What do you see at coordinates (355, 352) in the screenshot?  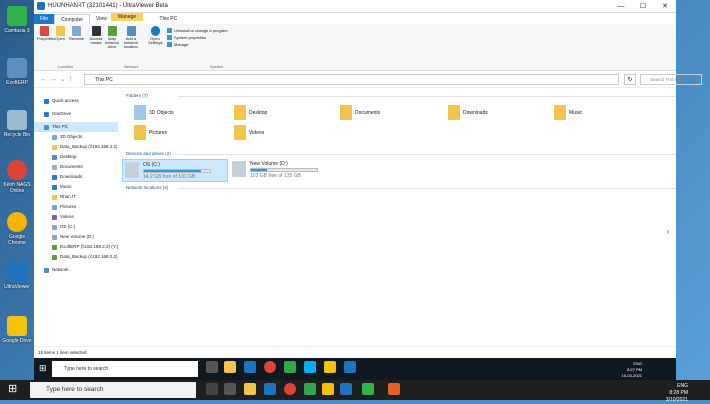 I see `status-bar: 15 items 1 item selected` at bounding box center [355, 352].